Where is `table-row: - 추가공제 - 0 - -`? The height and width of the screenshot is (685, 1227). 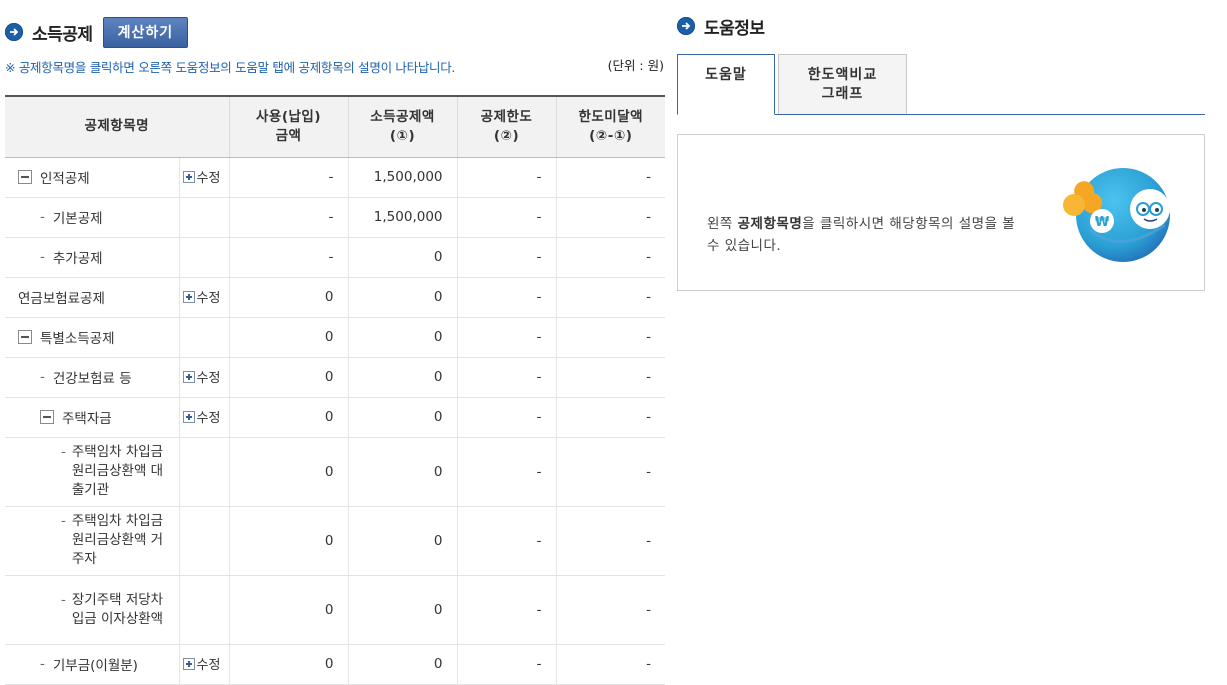
table-row: - 추가공제 - 0 - - is located at coordinates (335, 257).